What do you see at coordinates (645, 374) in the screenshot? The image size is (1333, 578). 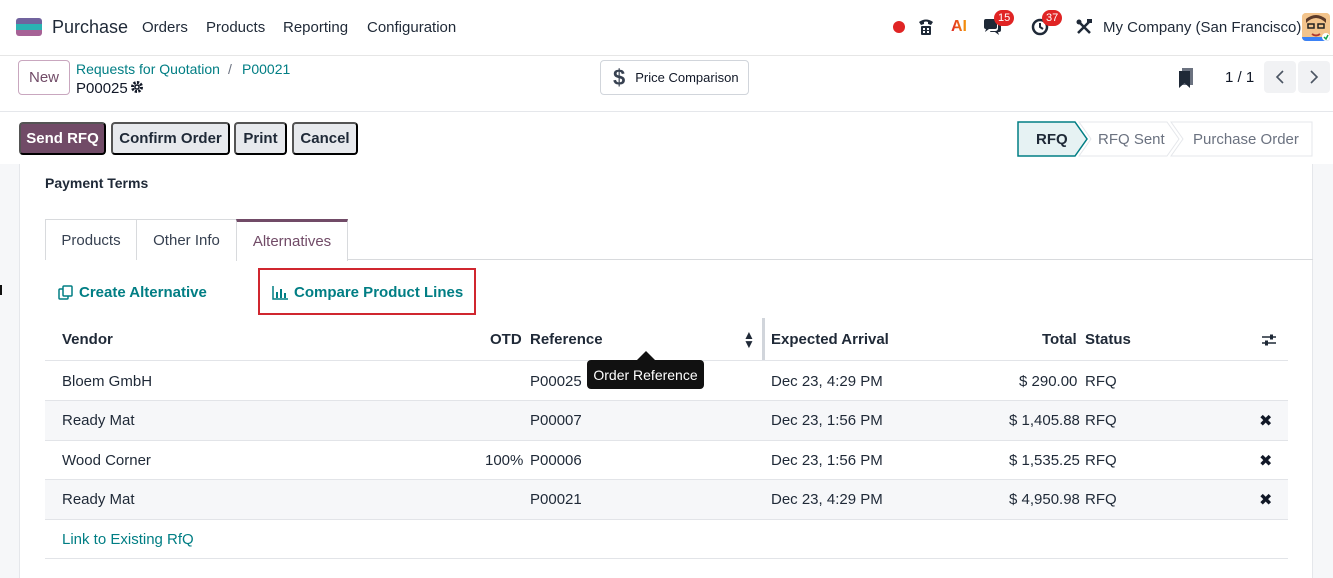 I see `order-reference-tooltip: Order Reference` at bounding box center [645, 374].